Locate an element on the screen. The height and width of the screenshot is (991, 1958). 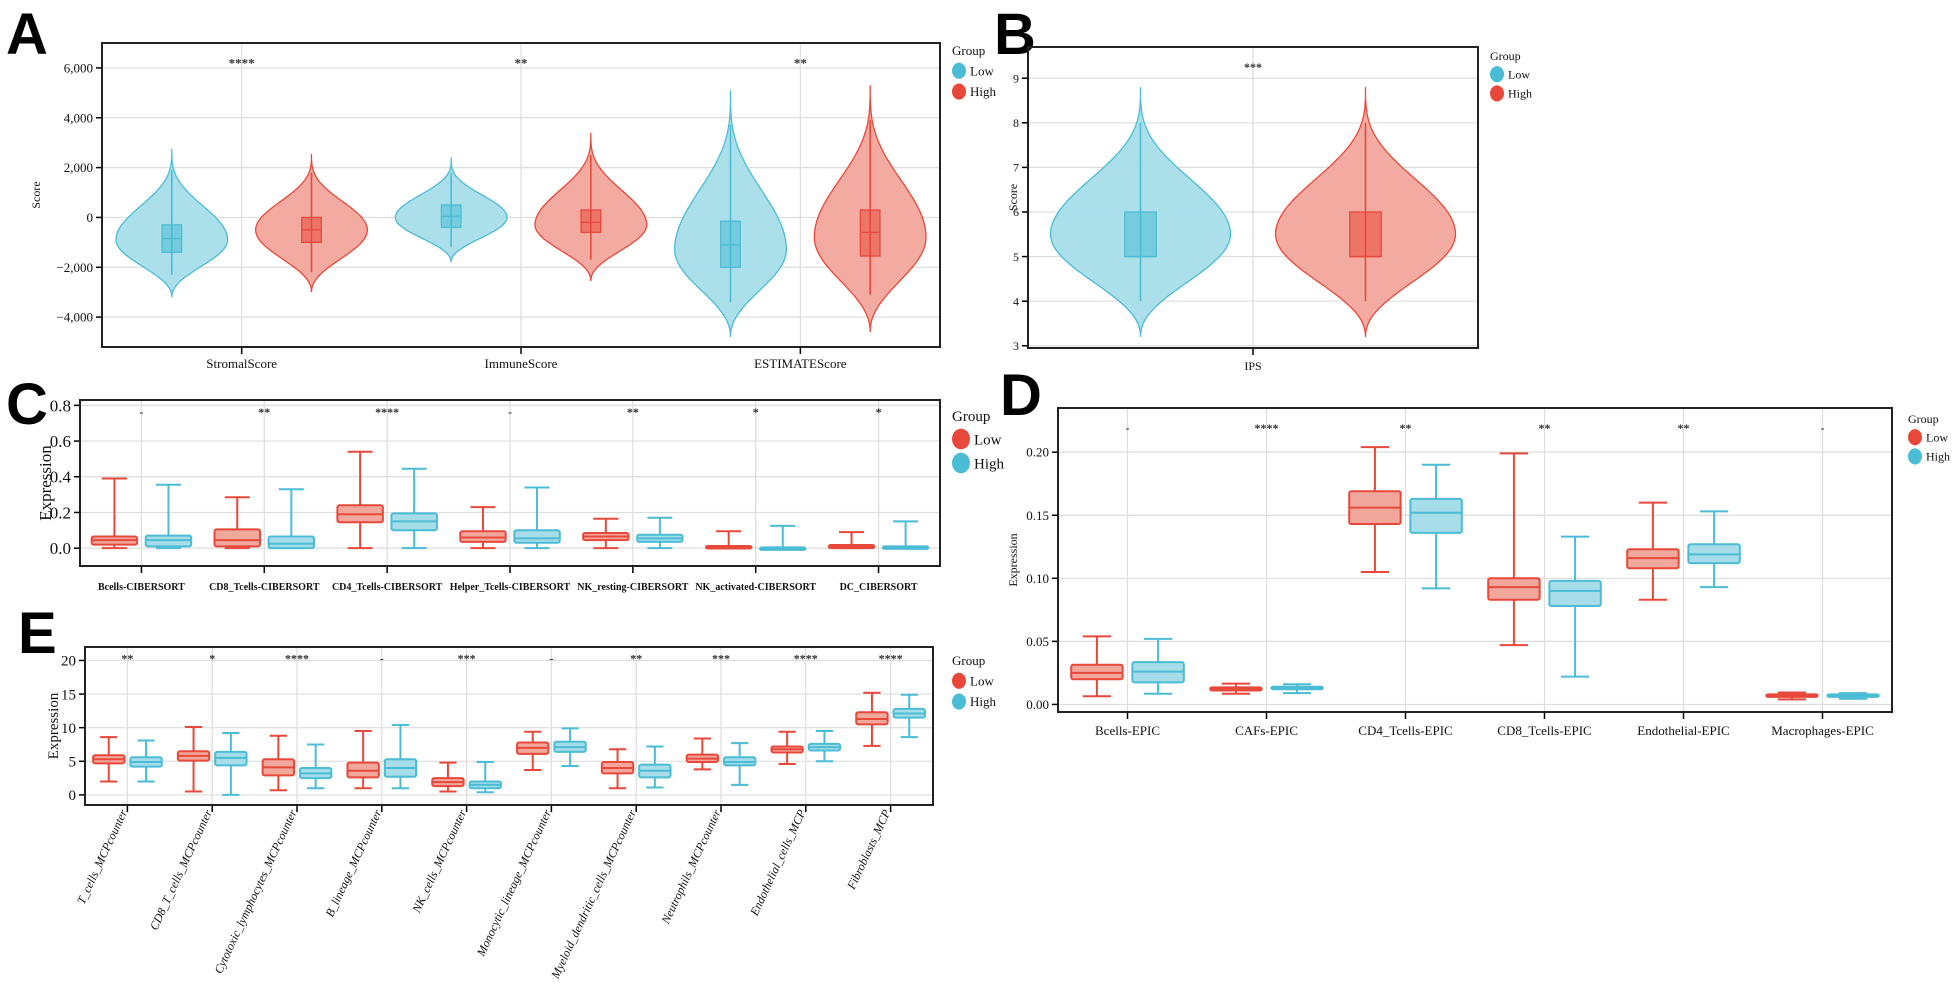
y-tick-label: −2,000 is located at coordinates (74, 267).